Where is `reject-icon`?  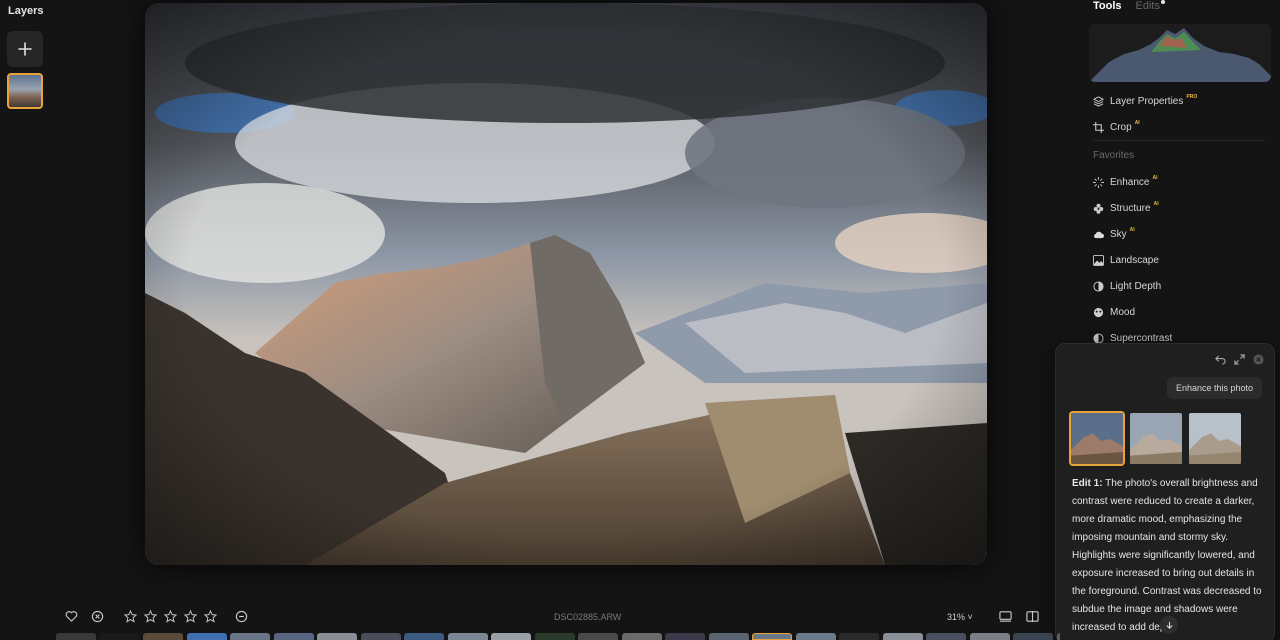 reject-icon is located at coordinates (97, 616).